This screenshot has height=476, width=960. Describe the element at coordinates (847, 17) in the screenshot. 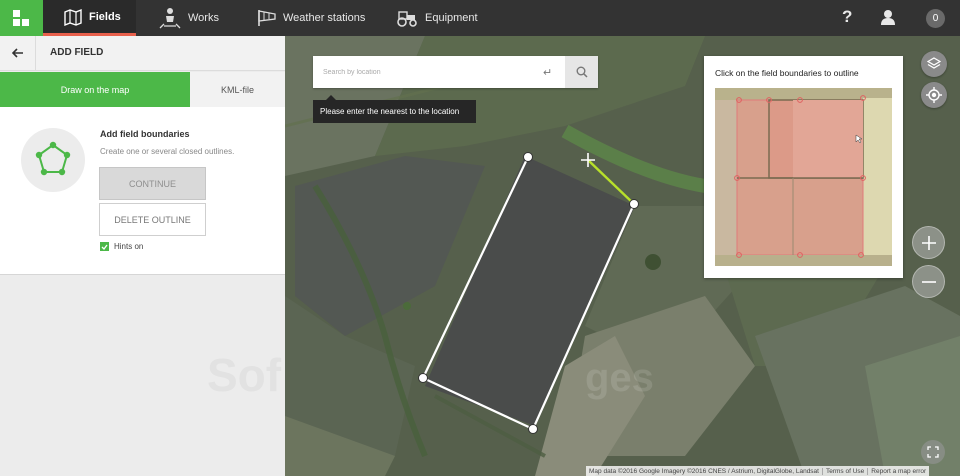

I see `help-button: ?` at that location.